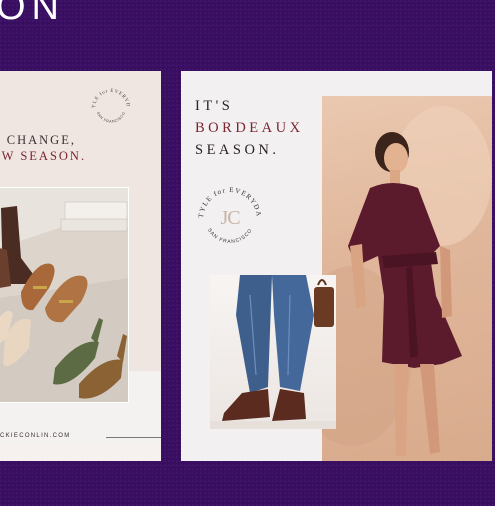  What do you see at coordinates (32, 14) in the screenshot?
I see `banner-heading: ON` at bounding box center [32, 14].